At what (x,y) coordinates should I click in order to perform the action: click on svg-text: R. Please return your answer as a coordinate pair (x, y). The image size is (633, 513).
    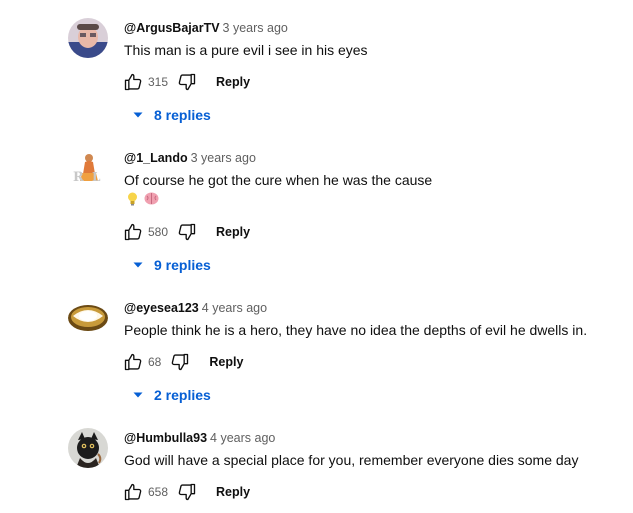
    Looking at the image, I should click on (78, 177).